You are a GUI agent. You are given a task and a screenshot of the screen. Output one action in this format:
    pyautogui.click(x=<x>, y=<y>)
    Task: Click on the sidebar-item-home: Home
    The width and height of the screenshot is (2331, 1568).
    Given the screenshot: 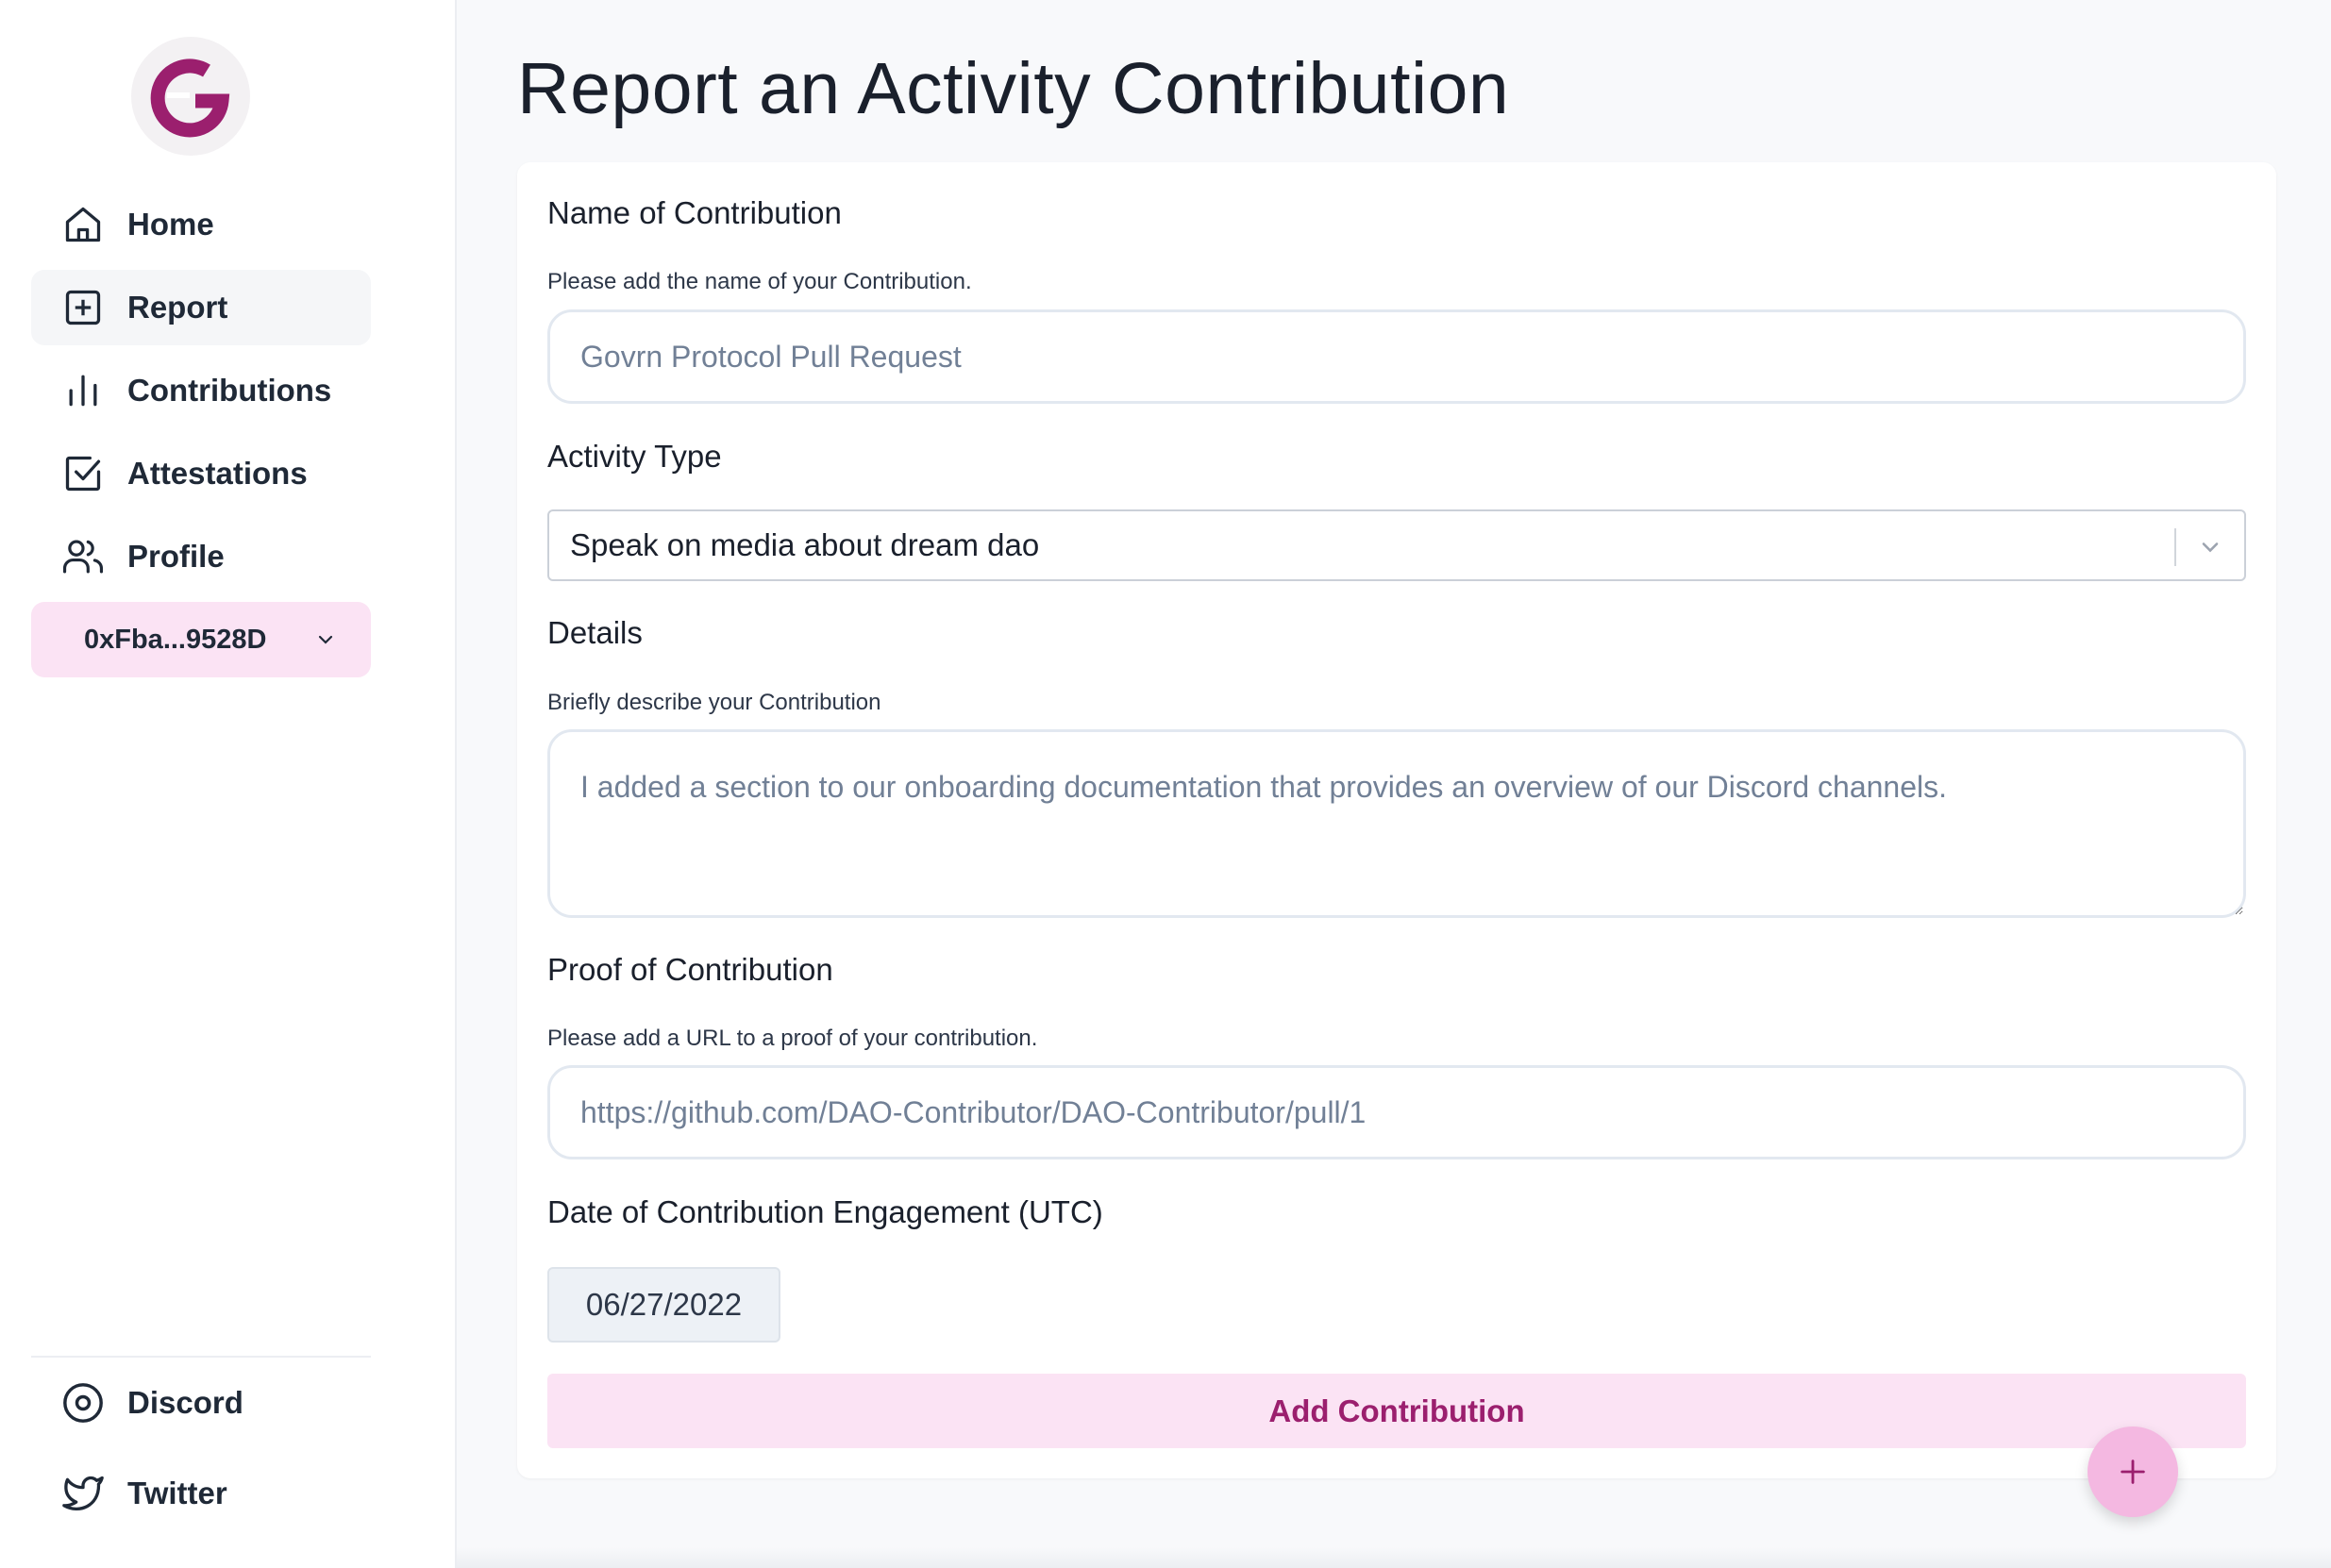 What is the action you would take?
    pyautogui.click(x=201, y=224)
    